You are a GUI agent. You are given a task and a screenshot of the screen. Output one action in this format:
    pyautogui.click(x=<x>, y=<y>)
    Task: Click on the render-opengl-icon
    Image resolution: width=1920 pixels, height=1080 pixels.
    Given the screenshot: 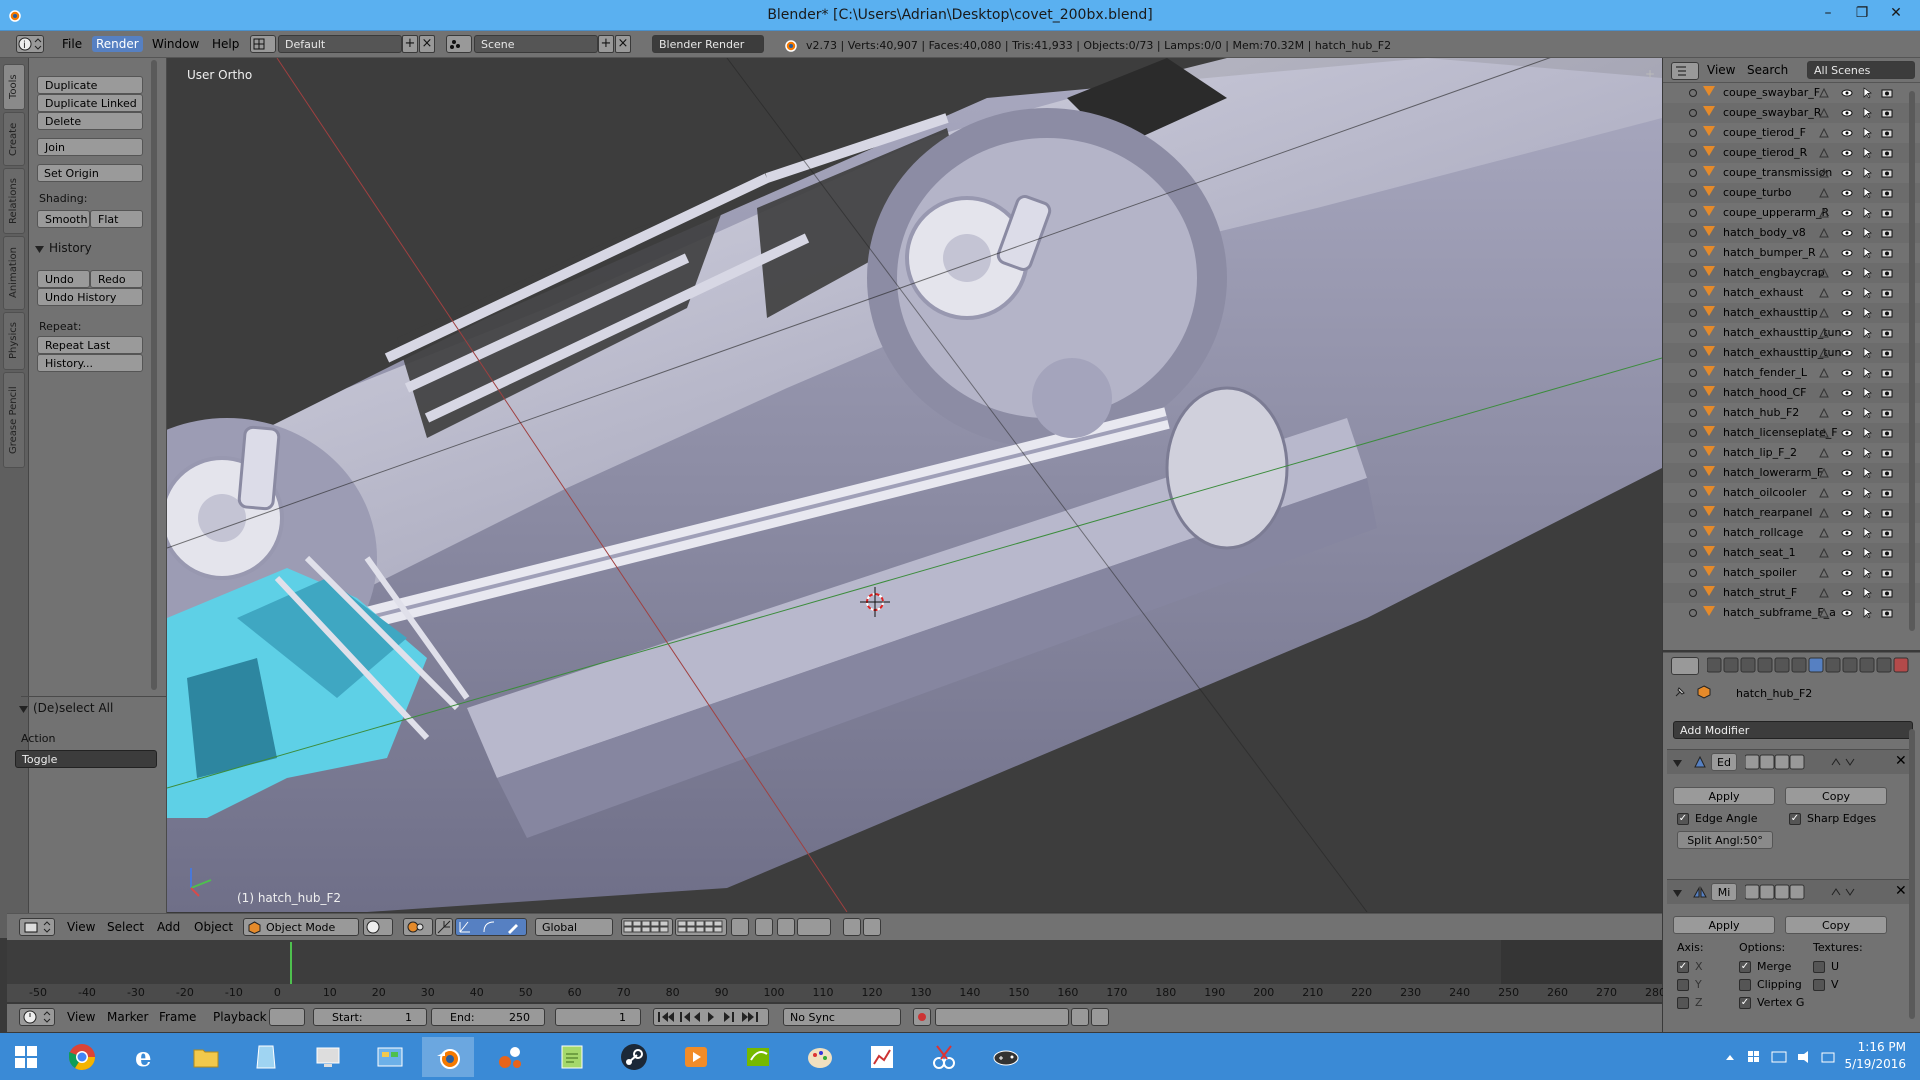 What is the action you would take?
    pyautogui.click(x=852, y=927)
    